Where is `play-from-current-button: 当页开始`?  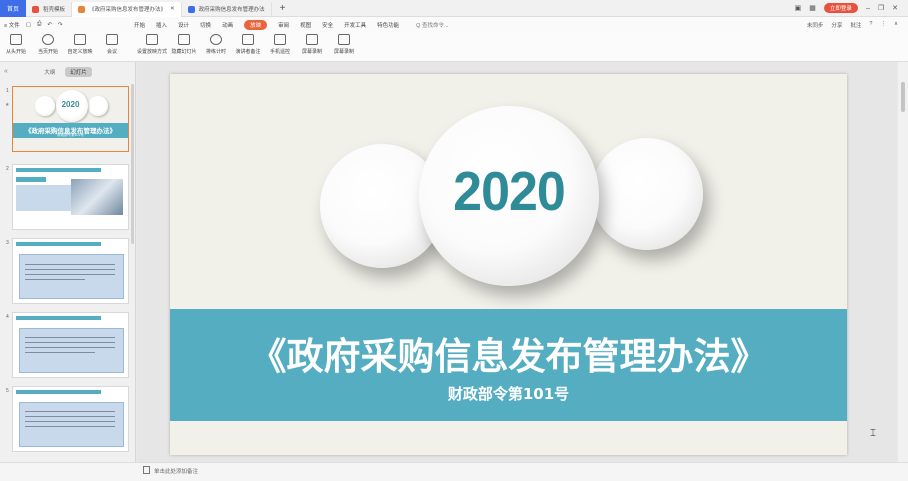 play-from-current-button: 当页开始 is located at coordinates (48, 44).